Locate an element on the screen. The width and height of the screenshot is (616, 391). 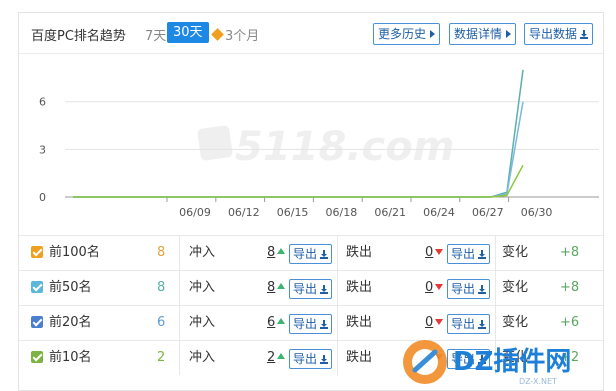
rank-row: 前20名 6 冲入 6 导出 跌出 0 导出 变化 +6 is located at coordinates (311, 322).